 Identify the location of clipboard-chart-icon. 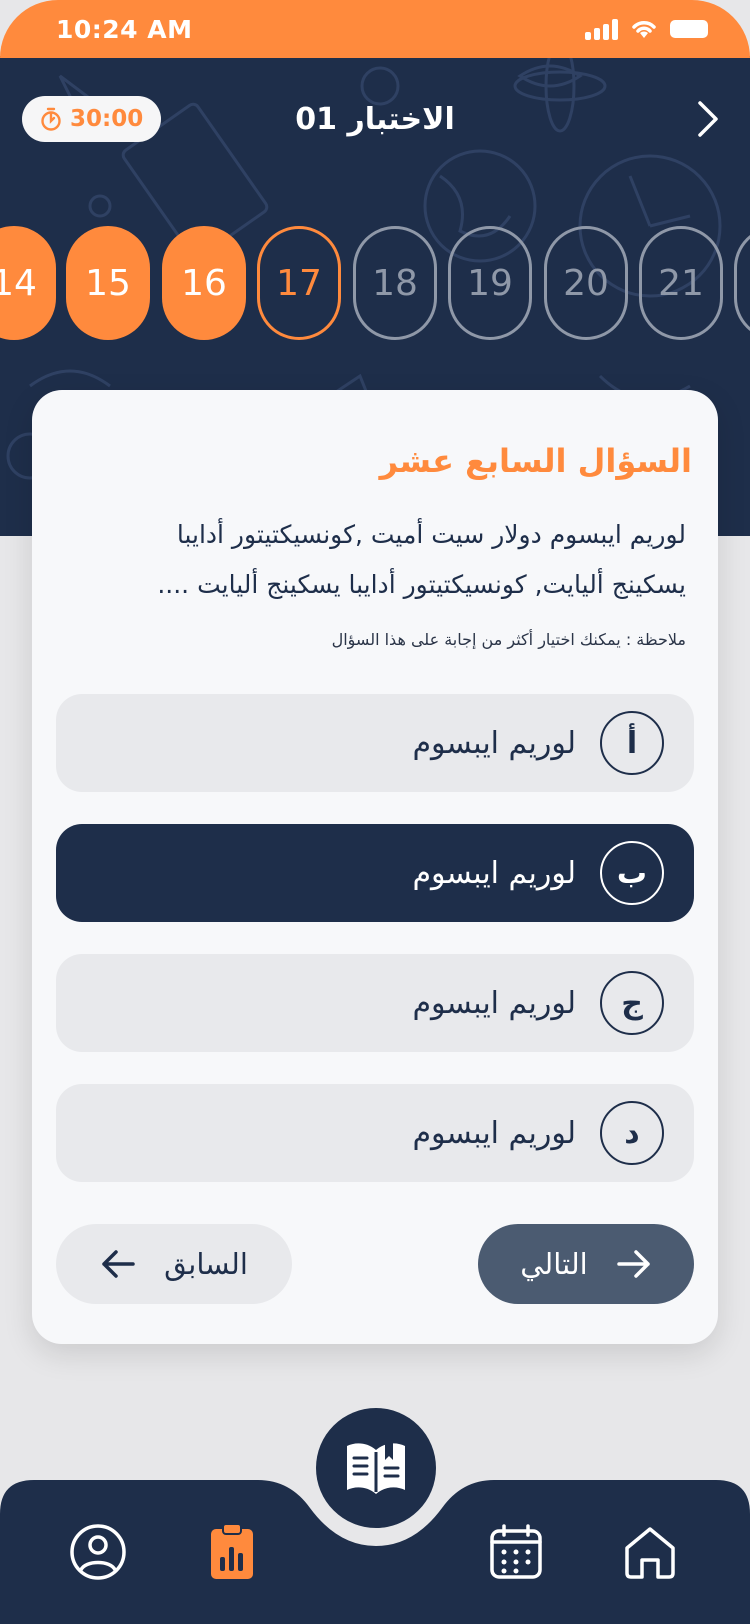
(232, 1551).